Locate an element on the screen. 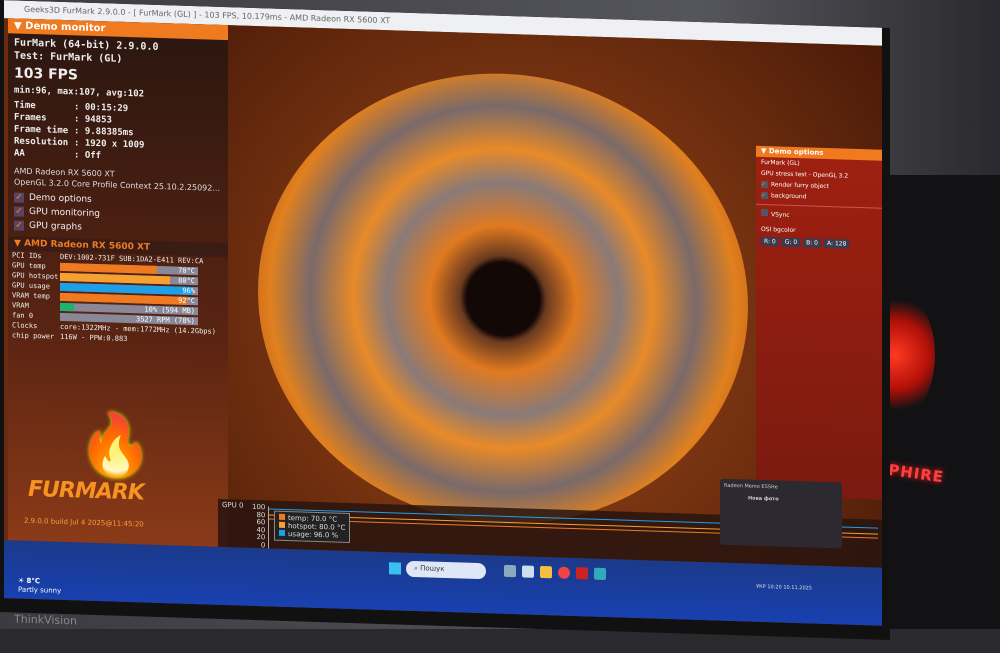 This screenshot has width=1000, height=653. bar-value: 92°C is located at coordinates (186, 301).